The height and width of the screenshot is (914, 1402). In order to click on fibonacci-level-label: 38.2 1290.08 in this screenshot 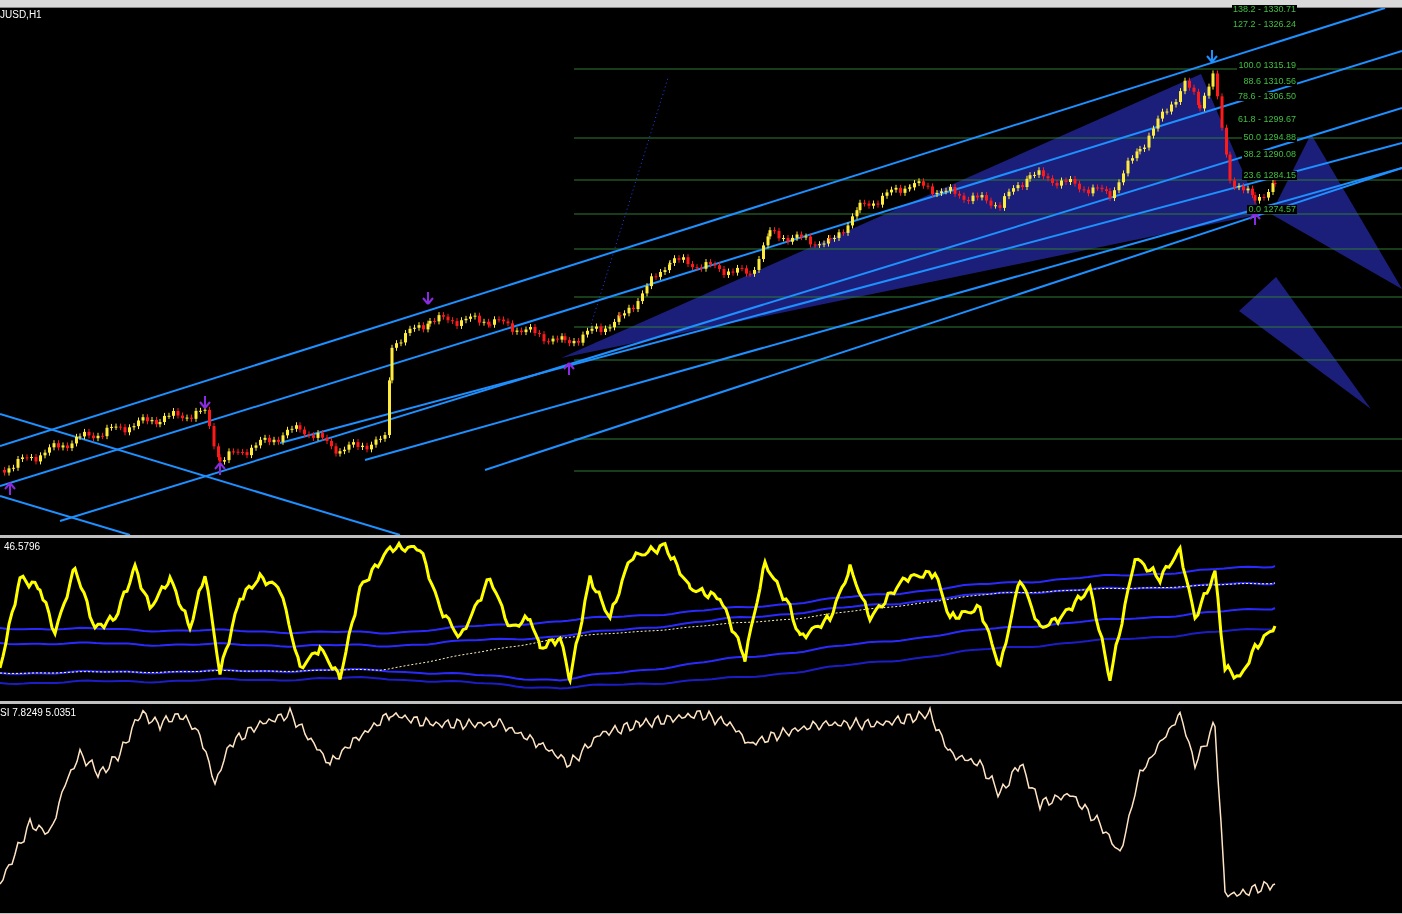, I will do `click(1269, 154)`.